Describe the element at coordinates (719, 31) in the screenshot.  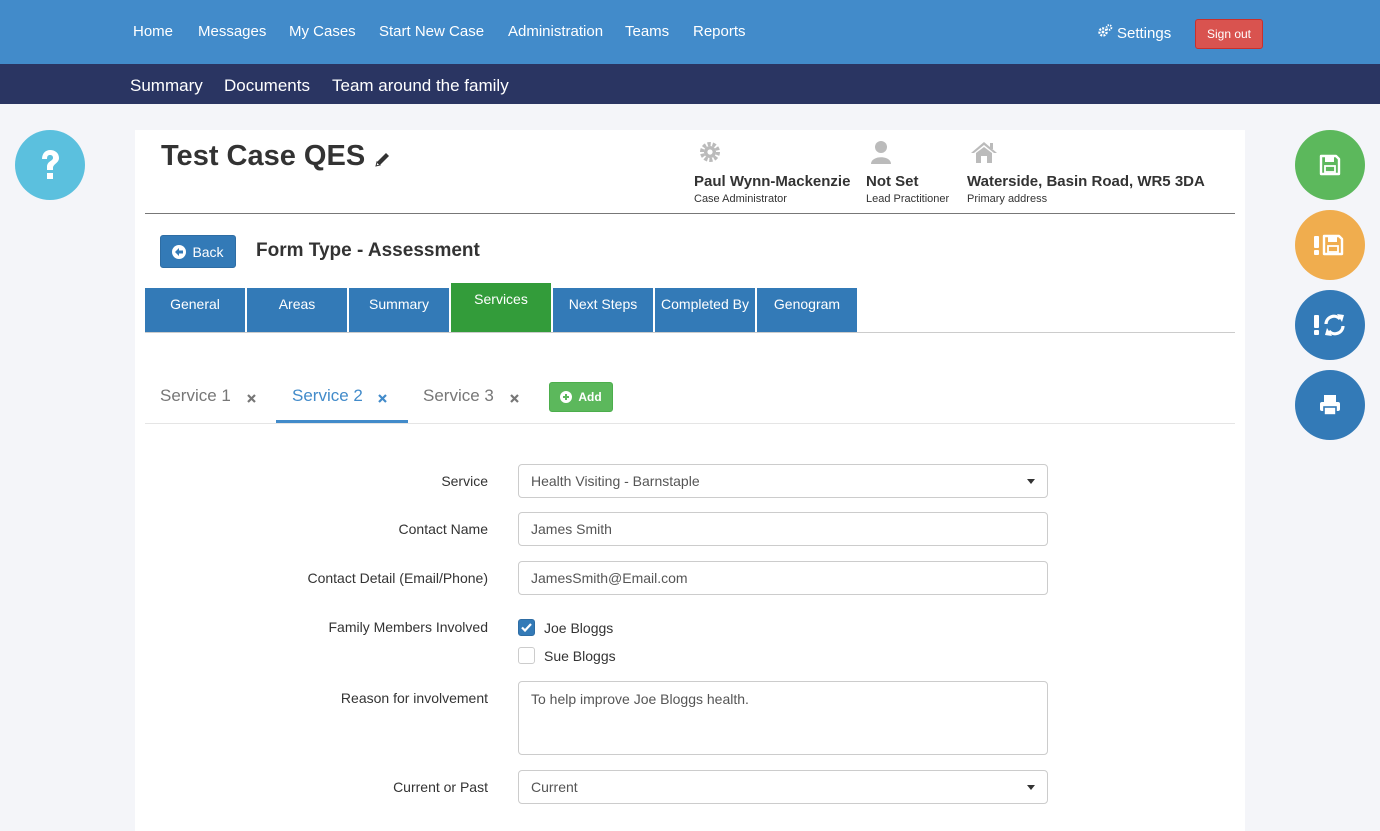
I see `nav-reports: Reports` at that location.